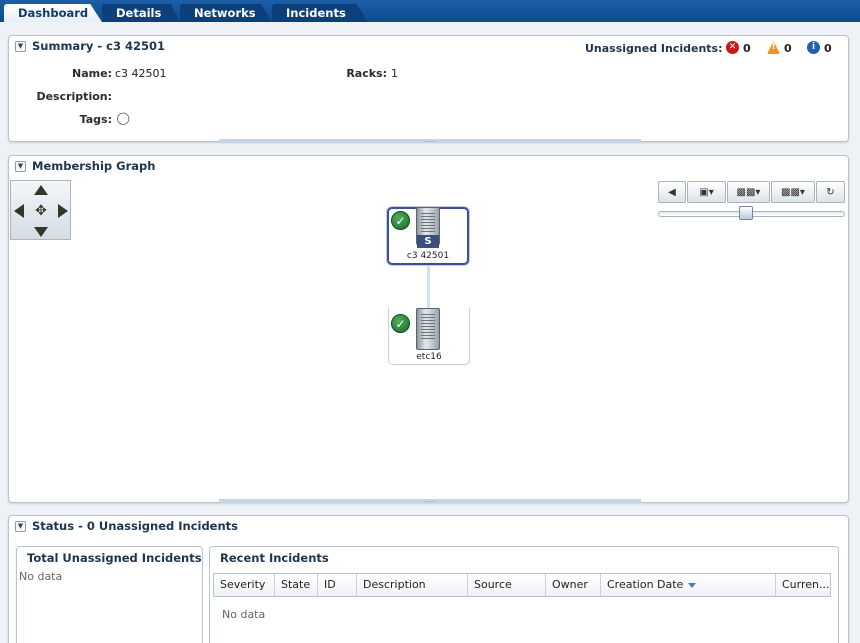  What do you see at coordinates (274, 558) in the screenshot?
I see `recent-incidents-title: Recent Incidents` at bounding box center [274, 558].